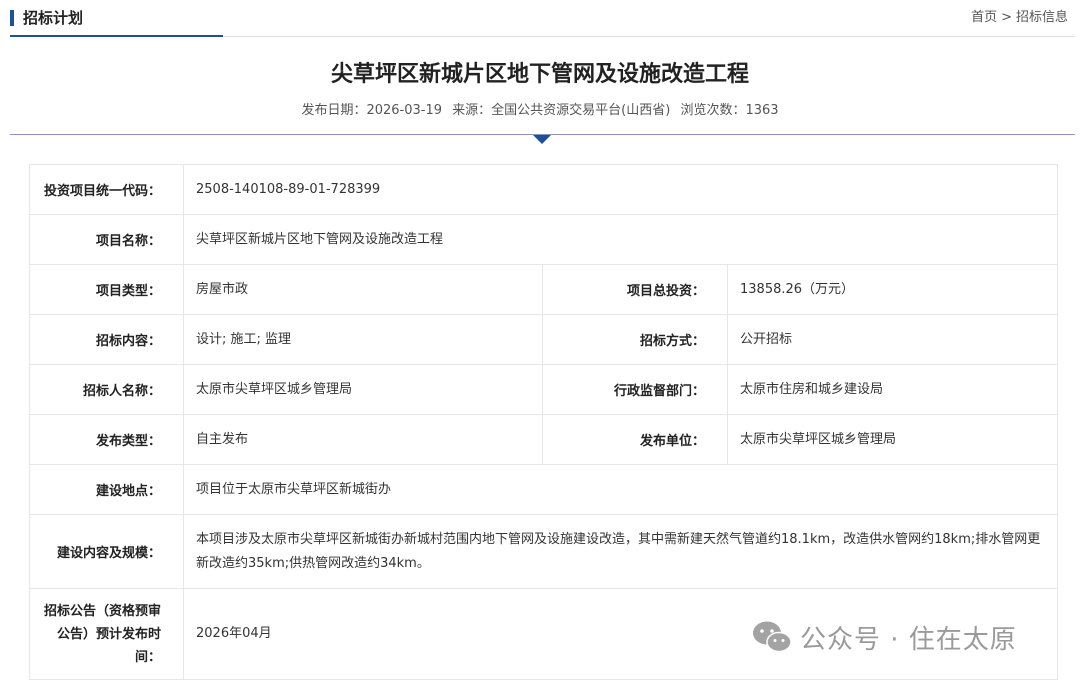 The width and height of the screenshot is (1080, 682). I want to click on field-label: 建设地点：, so click(106, 489).